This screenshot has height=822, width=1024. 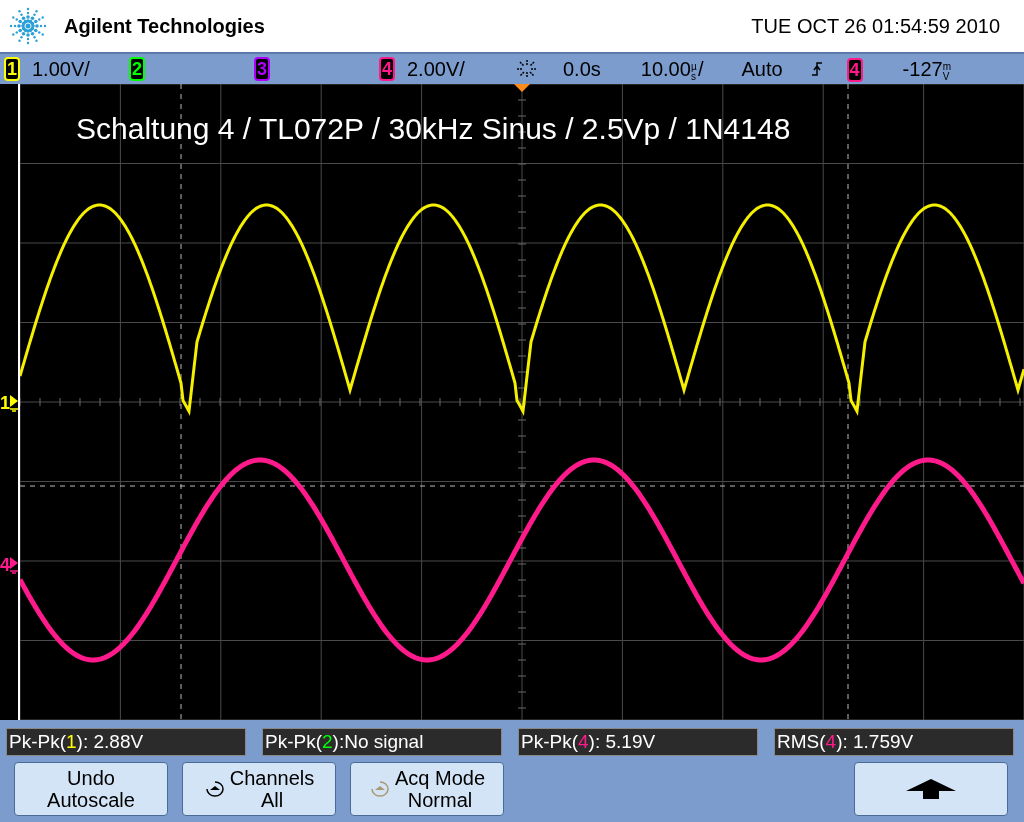 What do you see at coordinates (5, 565) in the screenshot?
I see `channel-marker-label: 4` at bounding box center [5, 565].